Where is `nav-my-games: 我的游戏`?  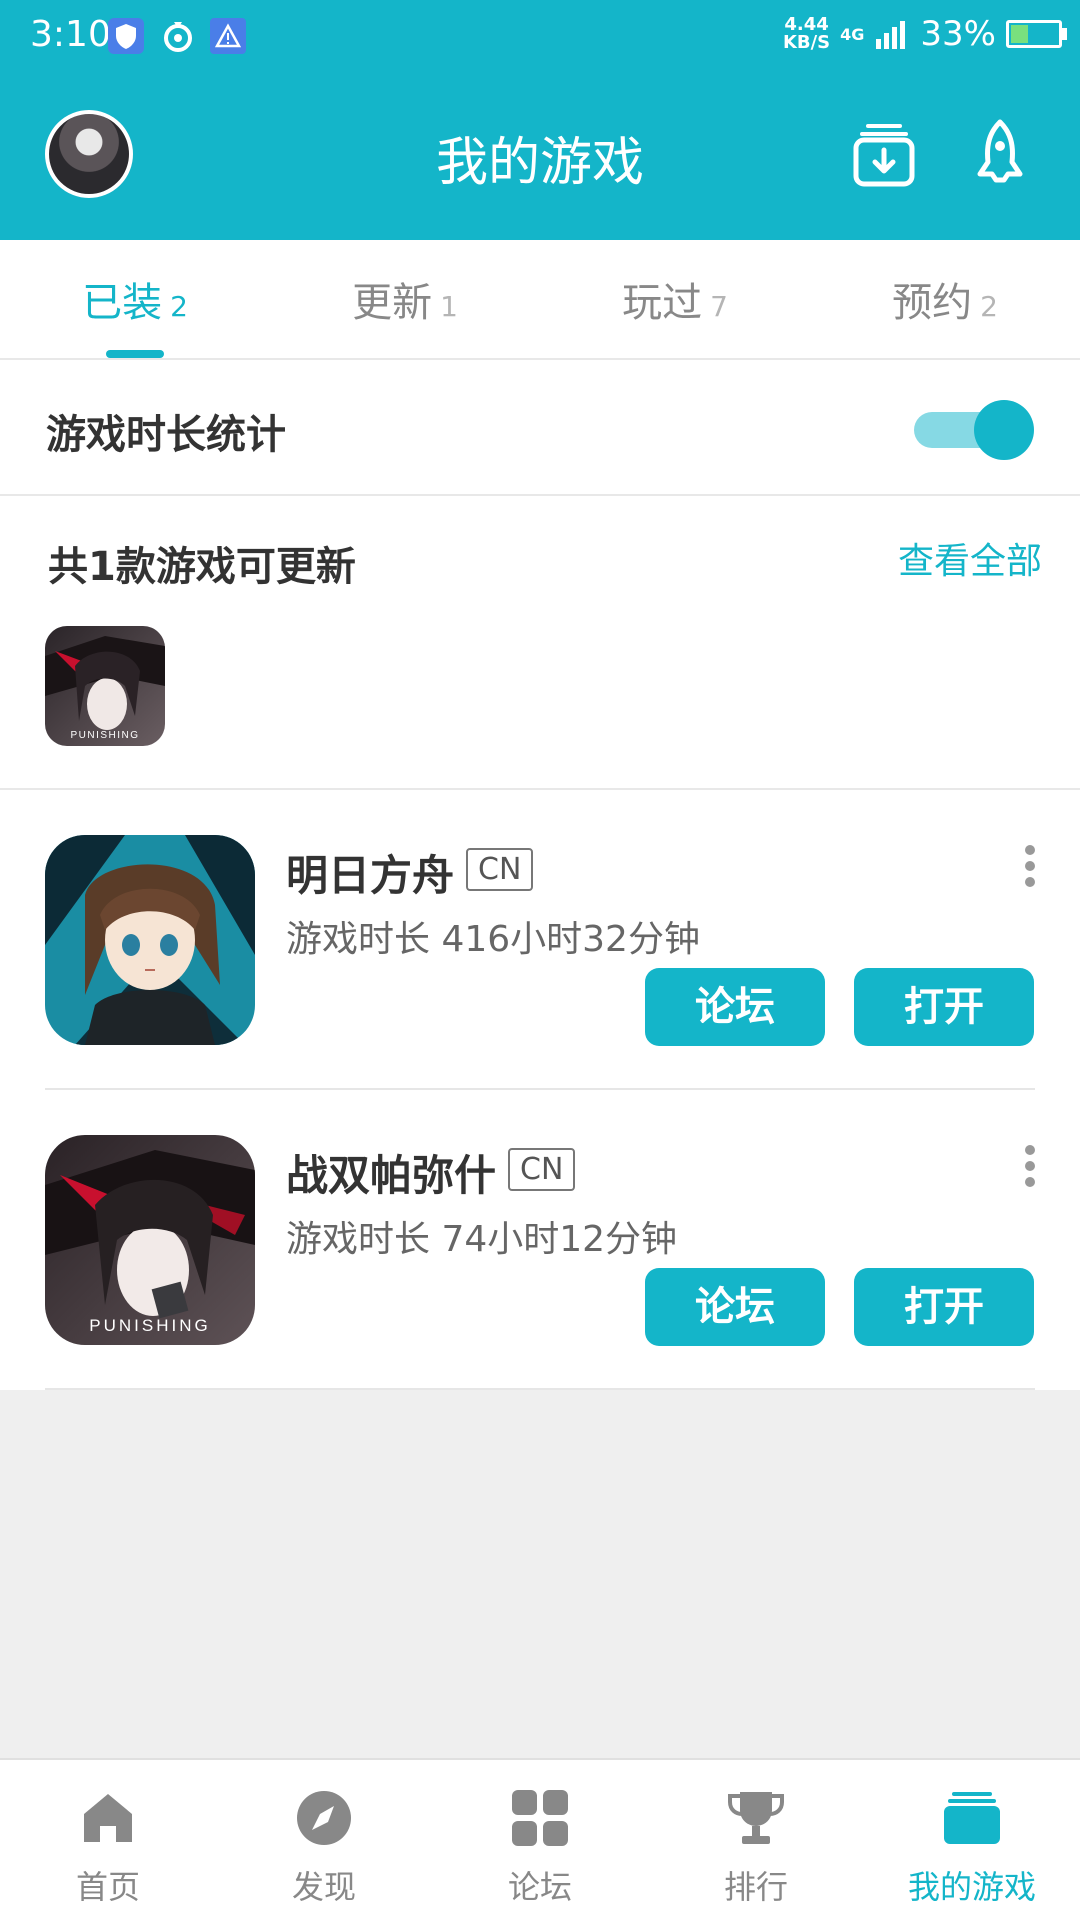
nav-my-games: 我的游戏 is located at coordinates (972, 1841).